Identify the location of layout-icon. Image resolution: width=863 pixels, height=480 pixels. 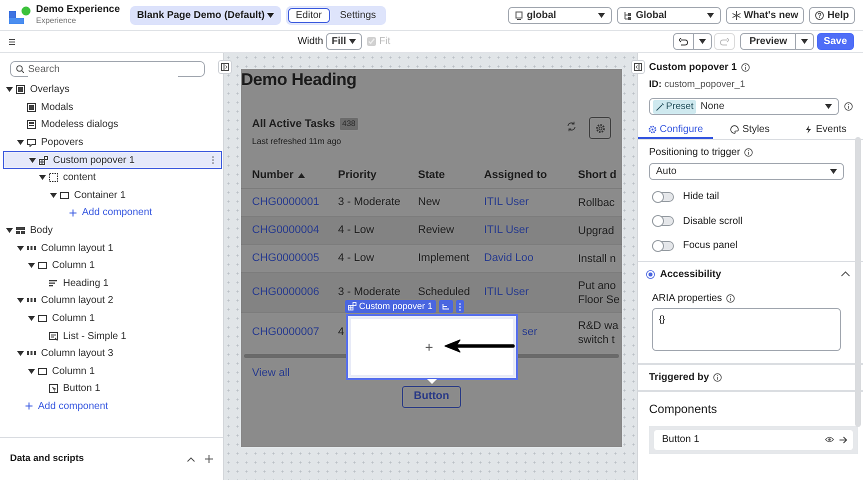
(20, 231).